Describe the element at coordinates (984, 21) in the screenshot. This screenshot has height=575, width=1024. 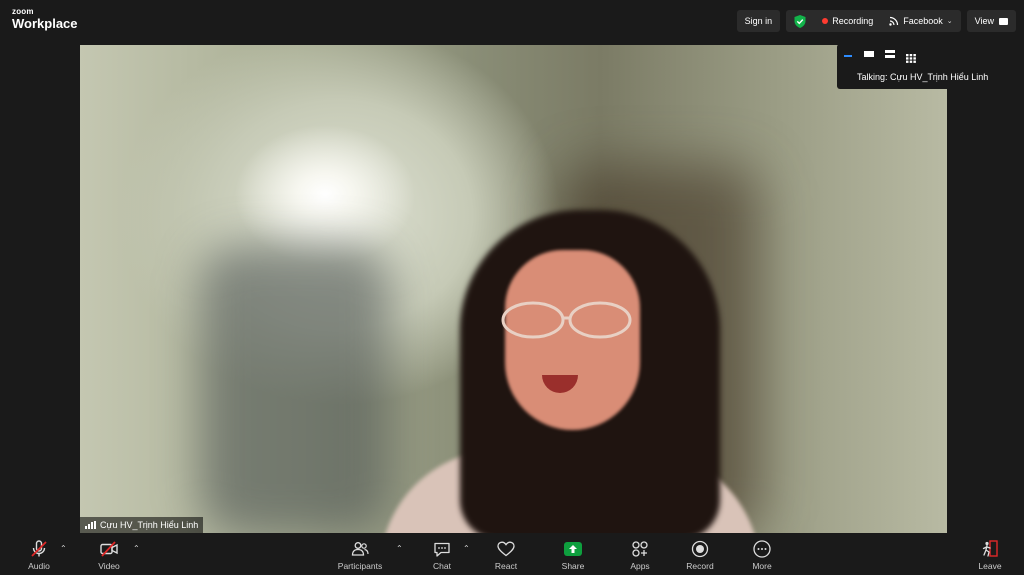
I see `view-label: View` at that location.